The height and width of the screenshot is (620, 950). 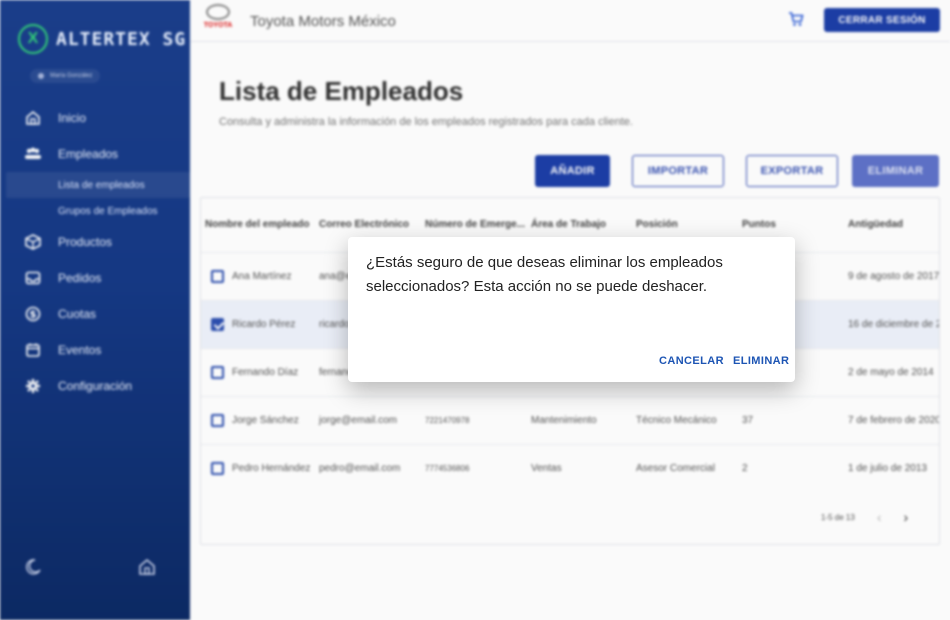 What do you see at coordinates (761, 361) in the screenshot?
I see `confirm-delete-button: ELIMINAR` at bounding box center [761, 361].